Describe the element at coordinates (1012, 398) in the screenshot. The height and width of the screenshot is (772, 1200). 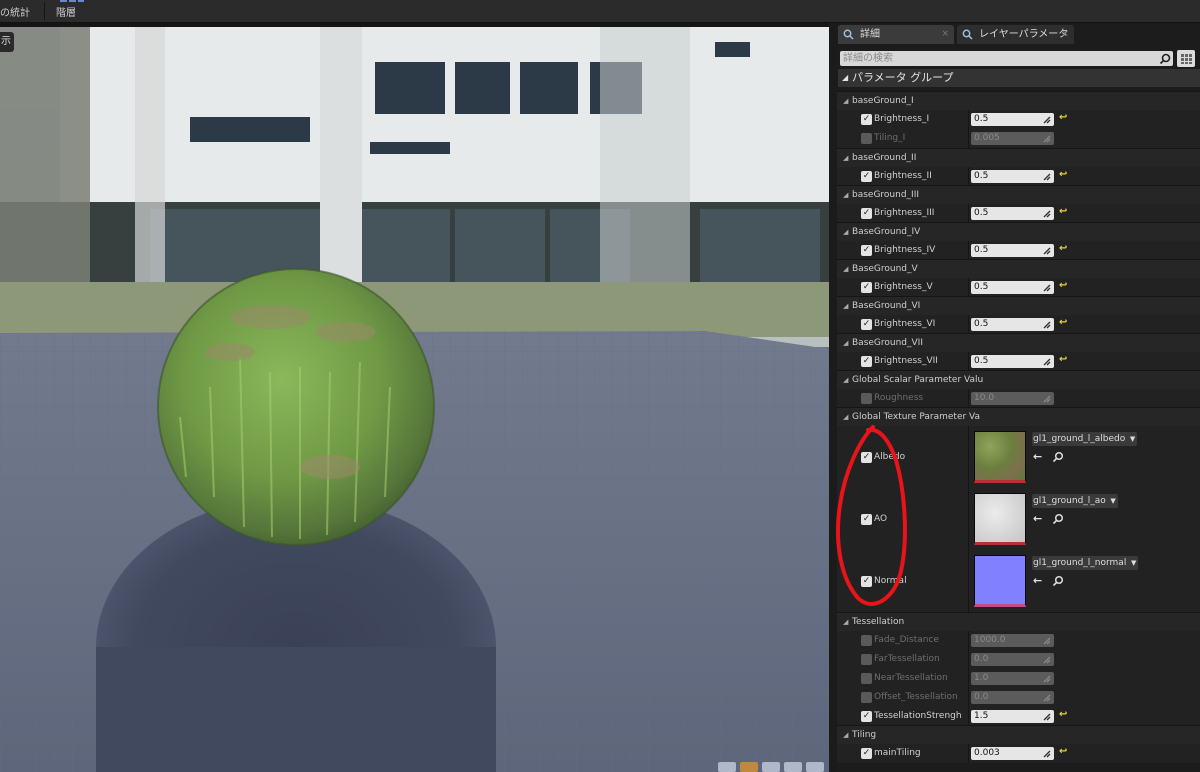
I see `scalar-value-field: 10.0` at that location.